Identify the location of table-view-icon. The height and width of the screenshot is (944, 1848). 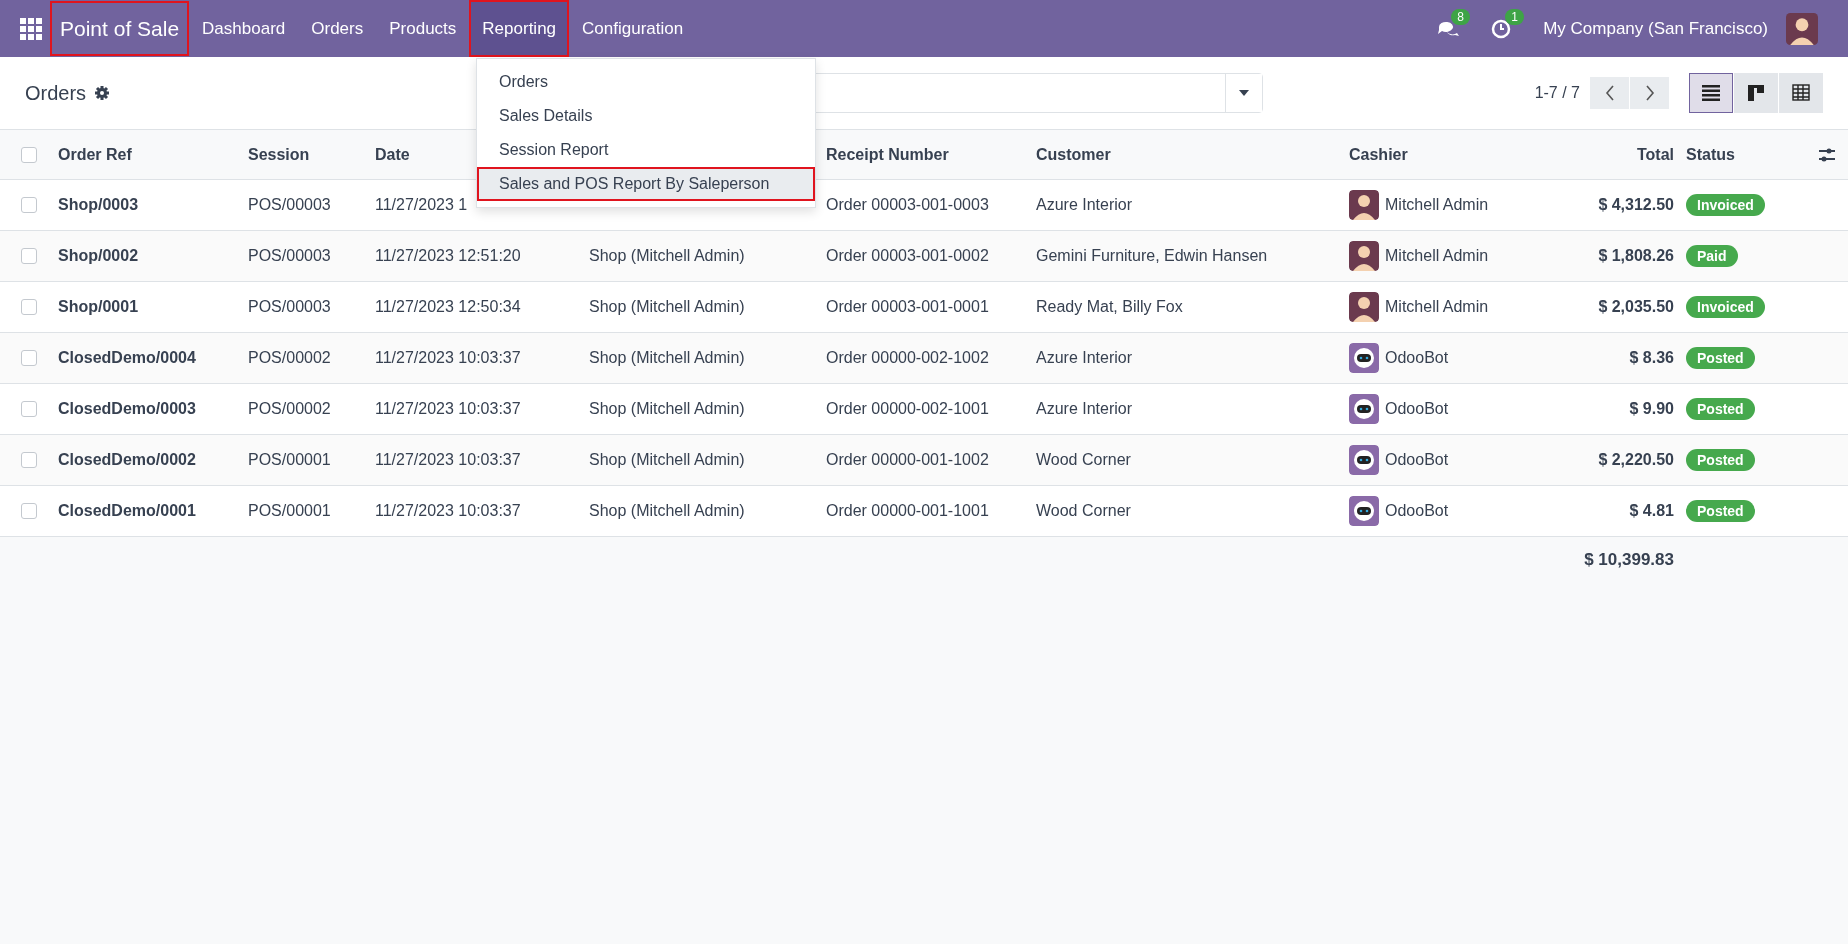
(1801, 92).